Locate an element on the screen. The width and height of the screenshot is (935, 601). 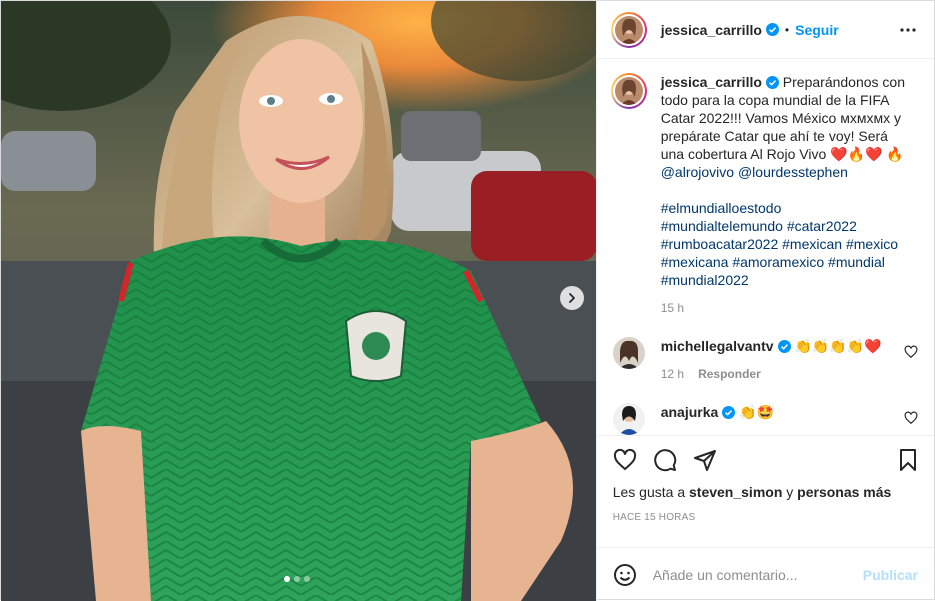
author-avatar is located at coordinates (628, 29).